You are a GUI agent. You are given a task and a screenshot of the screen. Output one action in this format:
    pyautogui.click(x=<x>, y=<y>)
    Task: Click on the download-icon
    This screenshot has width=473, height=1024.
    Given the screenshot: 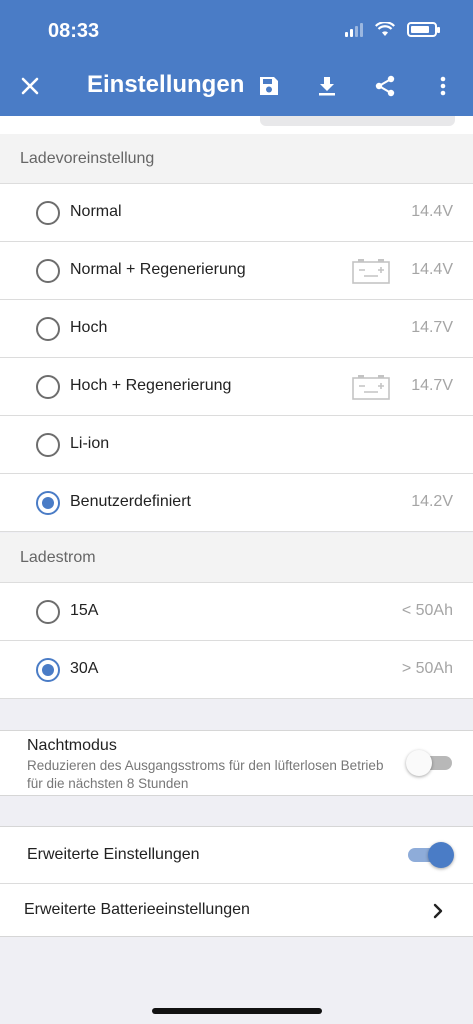 What is the action you would take?
    pyautogui.click(x=327, y=86)
    